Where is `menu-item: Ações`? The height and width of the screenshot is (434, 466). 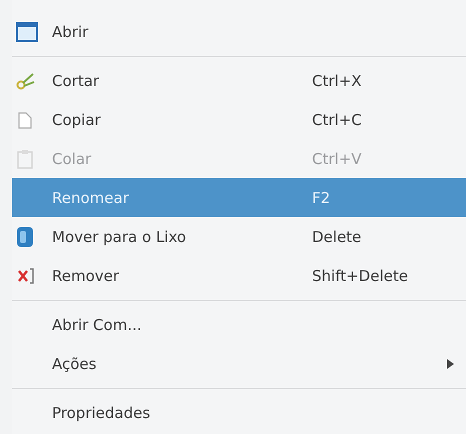
menu-item: Ações is located at coordinates (239, 363).